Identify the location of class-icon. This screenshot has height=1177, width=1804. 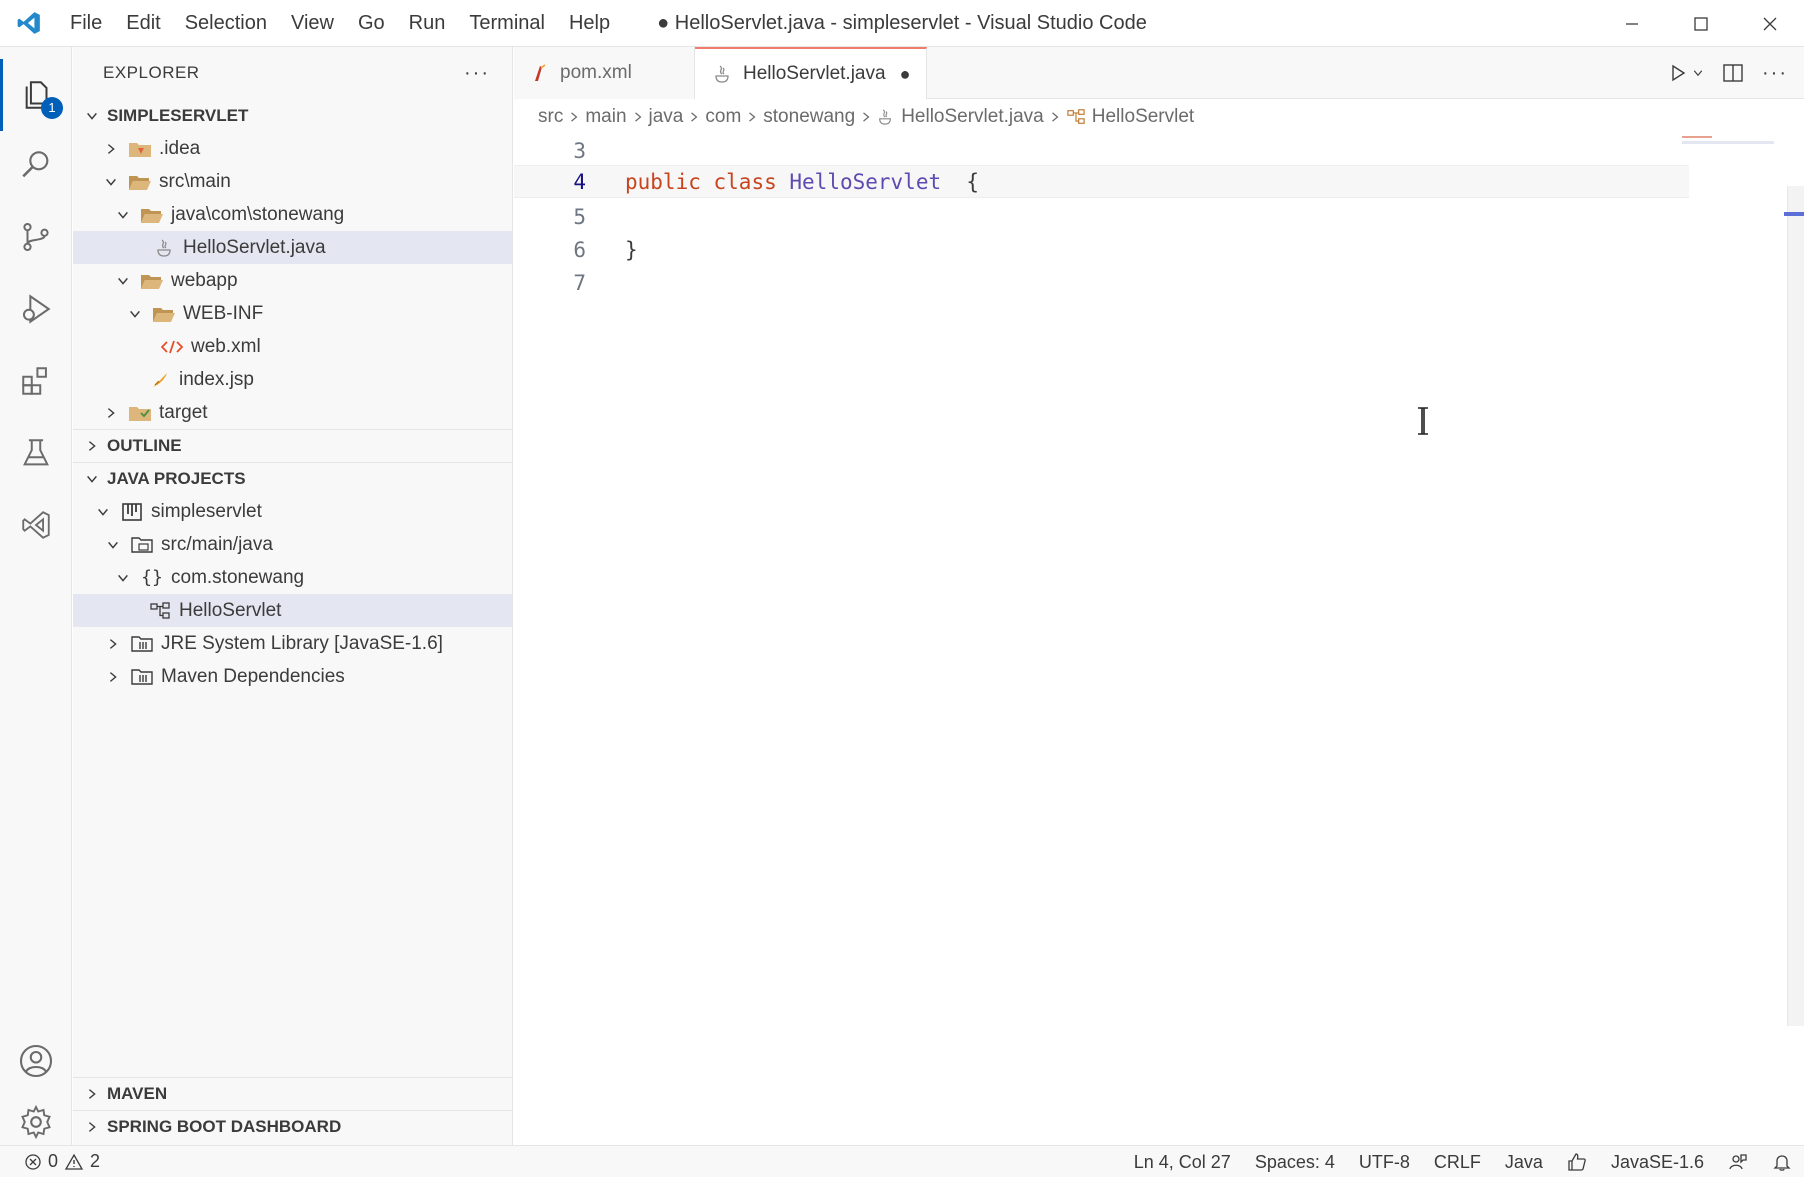
(1076, 117).